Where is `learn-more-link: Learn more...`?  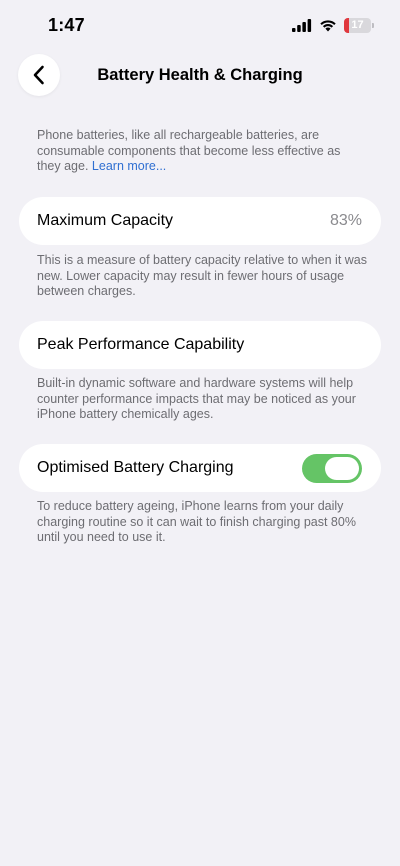
learn-more-link: Learn more... is located at coordinates (129, 166).